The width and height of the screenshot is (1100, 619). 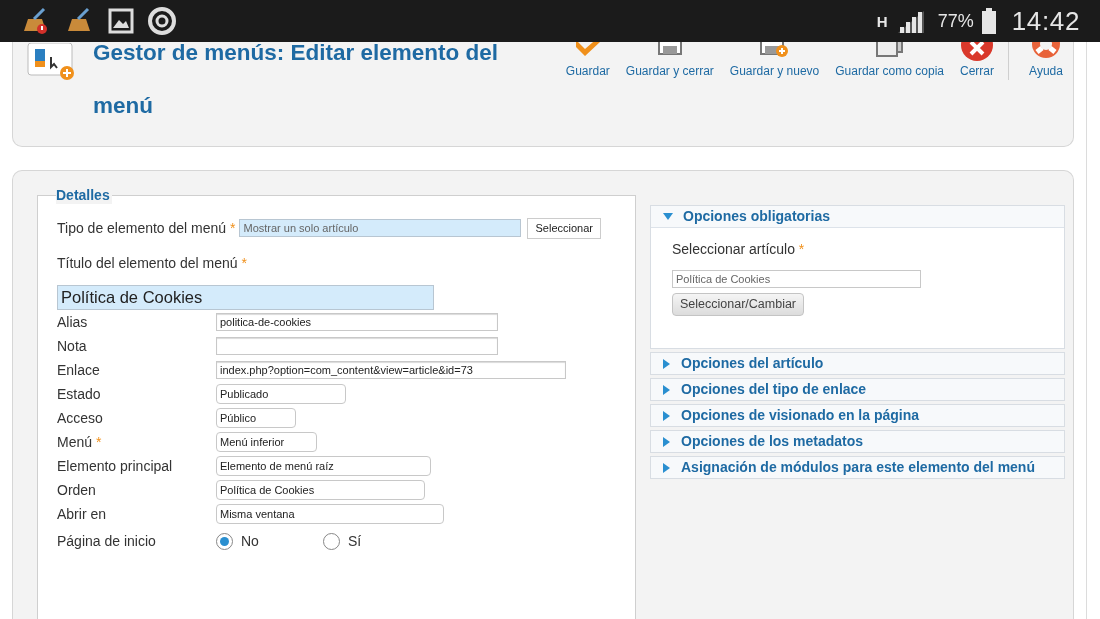 What do you see at coordinates (857, 415) in the screenshot?
I see `panel-header: Opciones de visionado en la página` at bounding box center [857, 415].